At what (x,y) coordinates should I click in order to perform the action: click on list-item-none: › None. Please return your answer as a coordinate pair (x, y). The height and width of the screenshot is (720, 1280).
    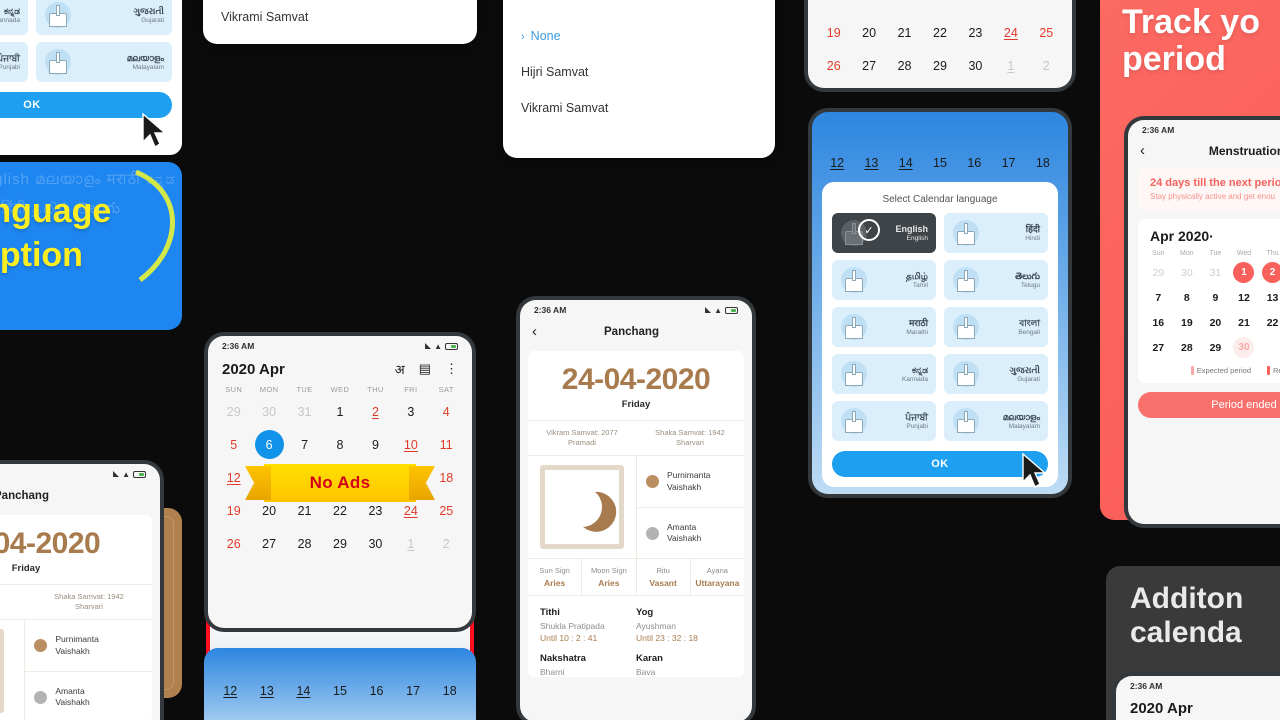
    Looking at the image, I should click on (639, 36).